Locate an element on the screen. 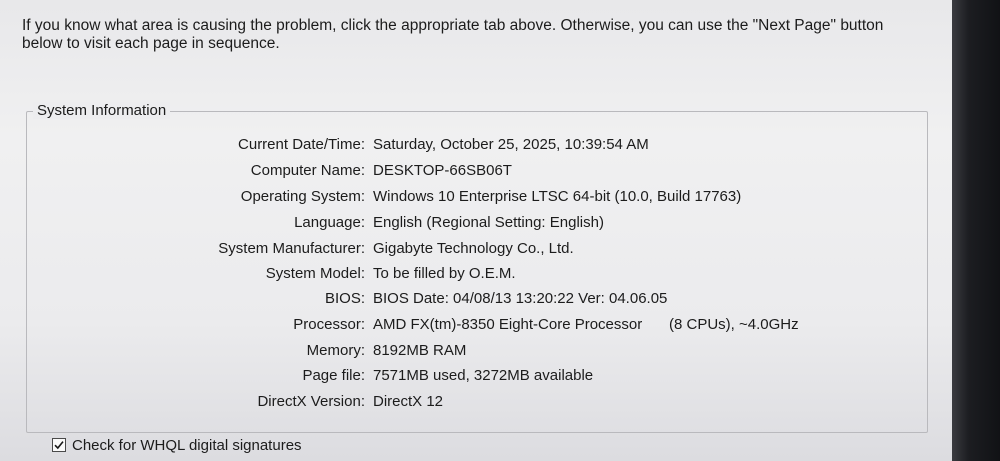 Image resolution: width=1000 pixels, height=461 pixels. info-label: BIOS: is located at coordinates (344, 298).